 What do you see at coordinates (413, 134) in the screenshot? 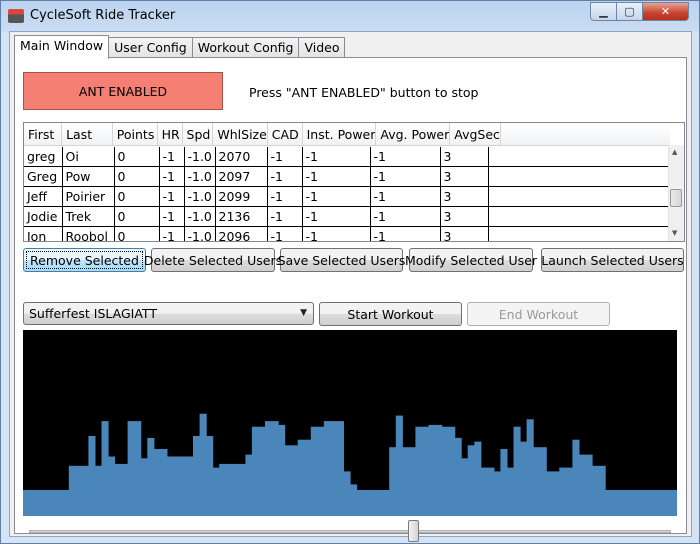
I see `col-header-avg-power: Avg. Power` at bounding box center [413, 134].